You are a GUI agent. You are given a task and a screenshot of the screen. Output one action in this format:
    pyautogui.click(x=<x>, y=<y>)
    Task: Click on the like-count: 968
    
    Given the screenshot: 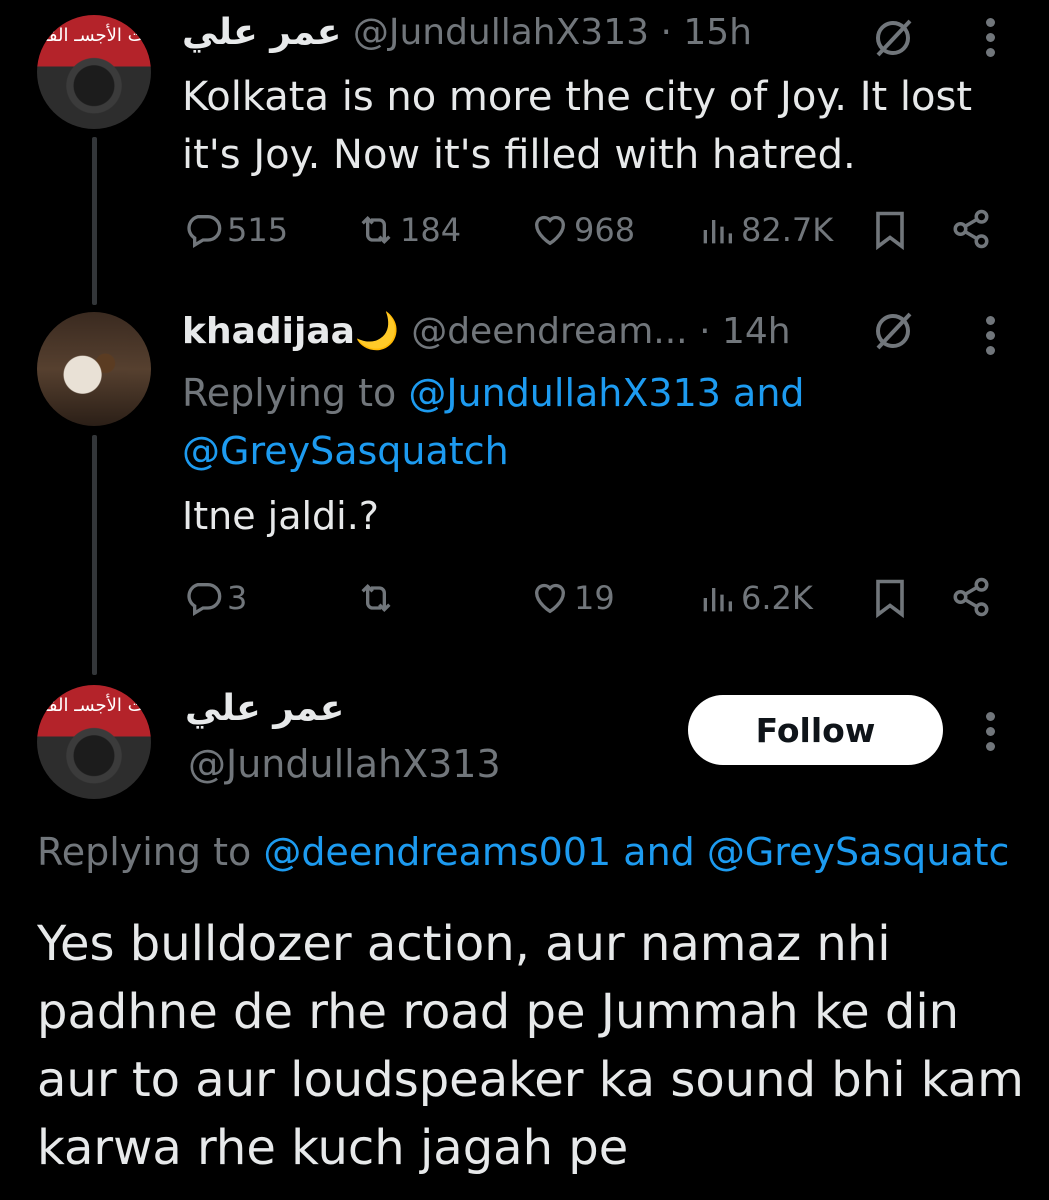 What is the action you would take?
    pyautogui.click(x=605, y=230)
    